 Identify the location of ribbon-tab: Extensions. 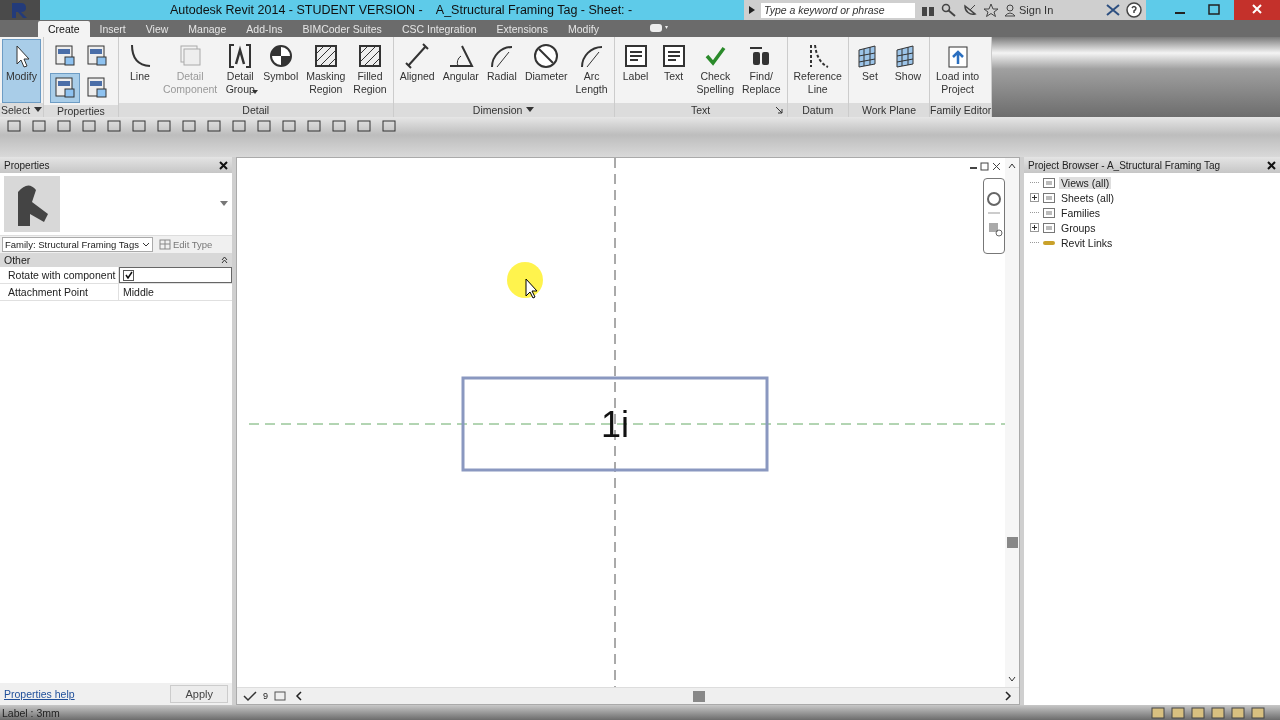
(522, 29).